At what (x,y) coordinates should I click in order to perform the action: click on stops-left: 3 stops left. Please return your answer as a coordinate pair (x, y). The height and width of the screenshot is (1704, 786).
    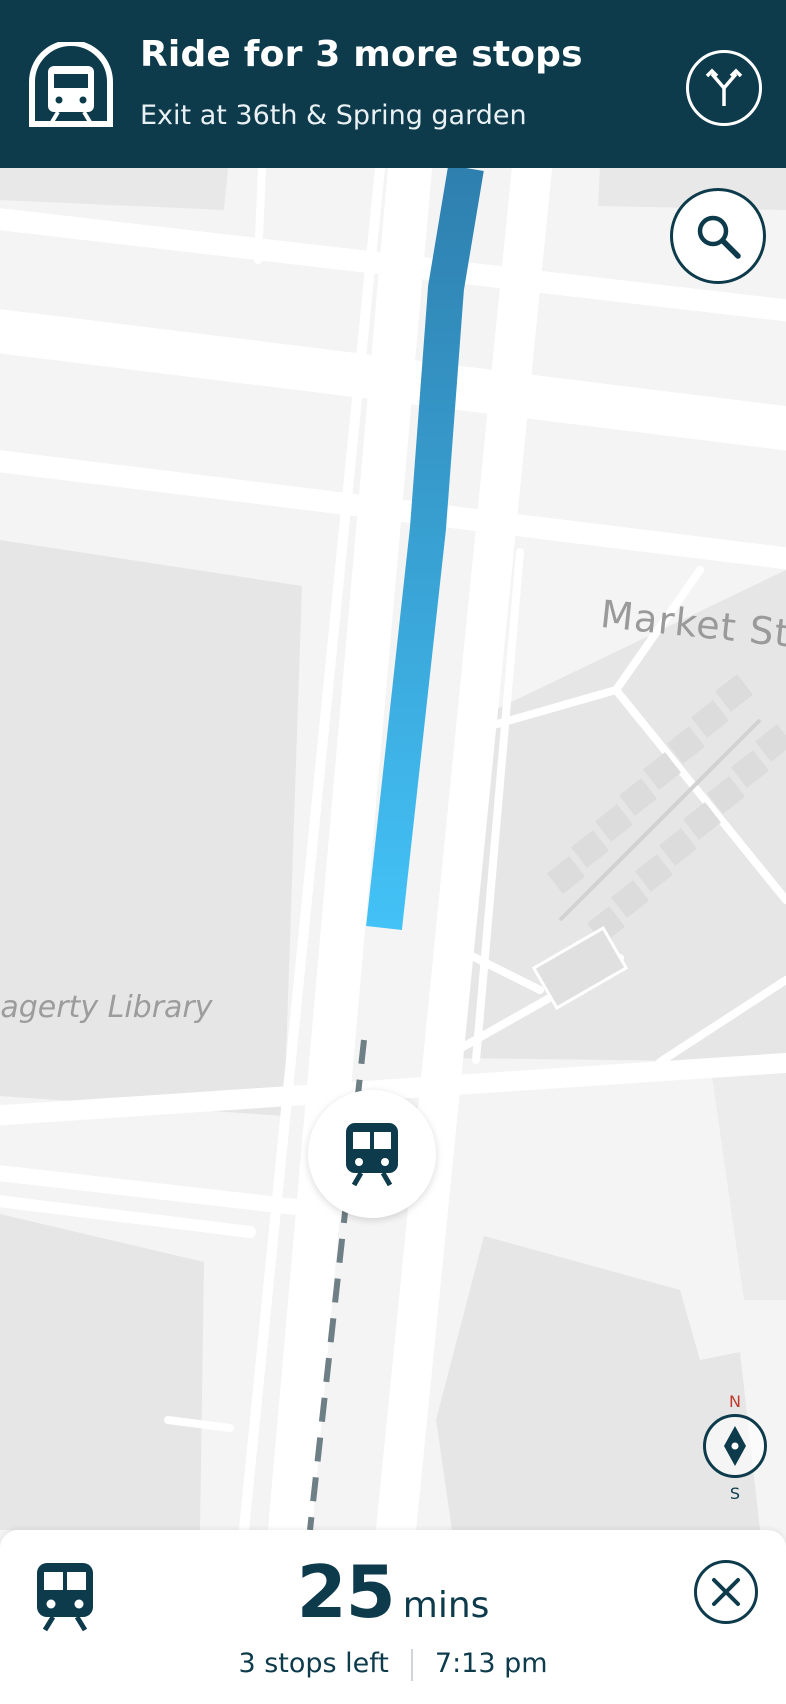
    Looking at the image, I should click on (313, 1663).